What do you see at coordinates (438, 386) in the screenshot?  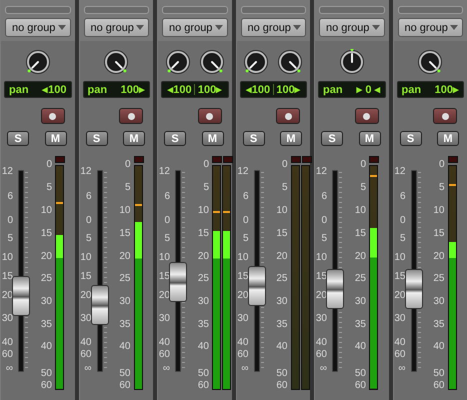 I see `meter-scale-label: 60` at bounding box center [438, 386].